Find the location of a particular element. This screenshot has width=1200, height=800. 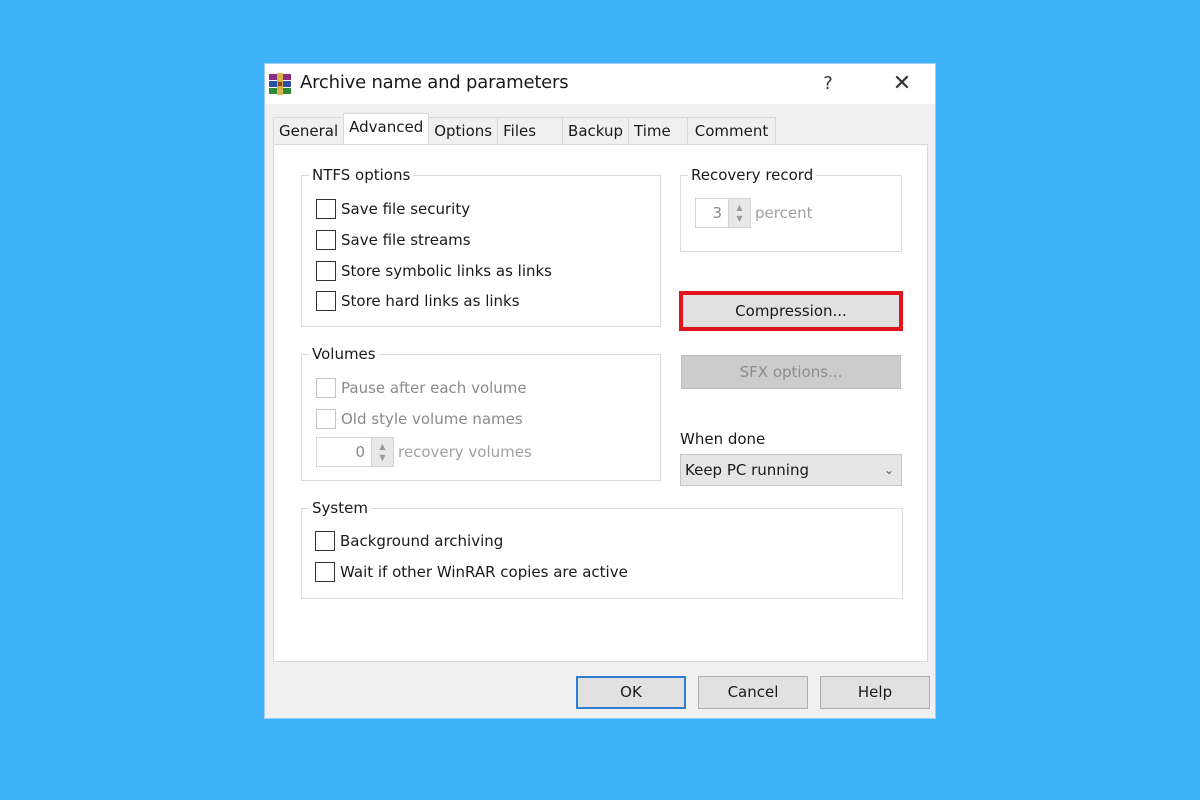

cancel-button: Cancel is located at coordinates (753, 692).